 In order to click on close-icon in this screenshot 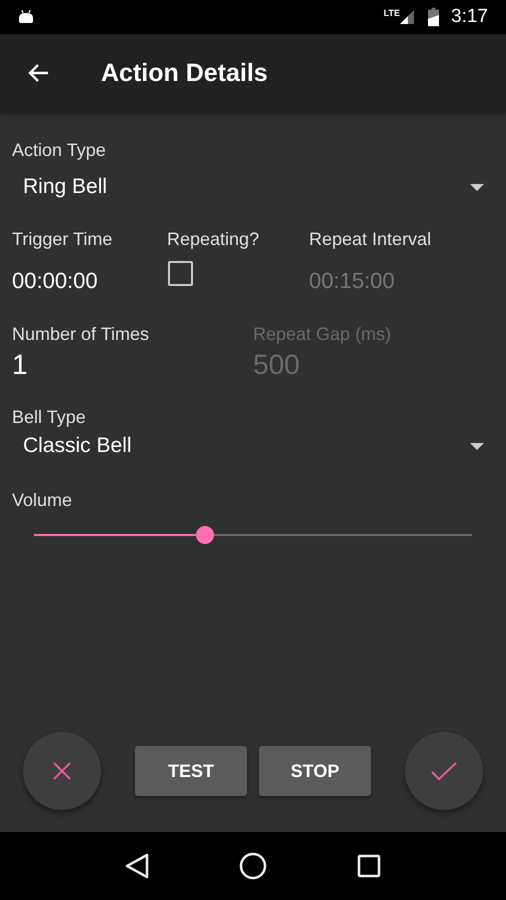, I will do `click(62, 771)`.